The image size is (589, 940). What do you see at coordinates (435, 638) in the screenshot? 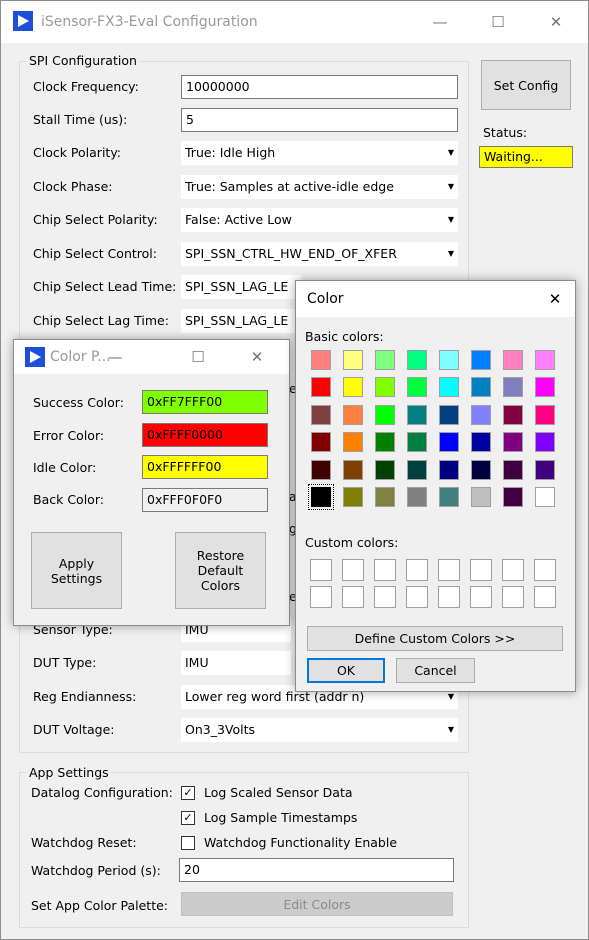
I see `define-custom-colors-button: Define Custom Colors >>` at bounding box center [435, 638].